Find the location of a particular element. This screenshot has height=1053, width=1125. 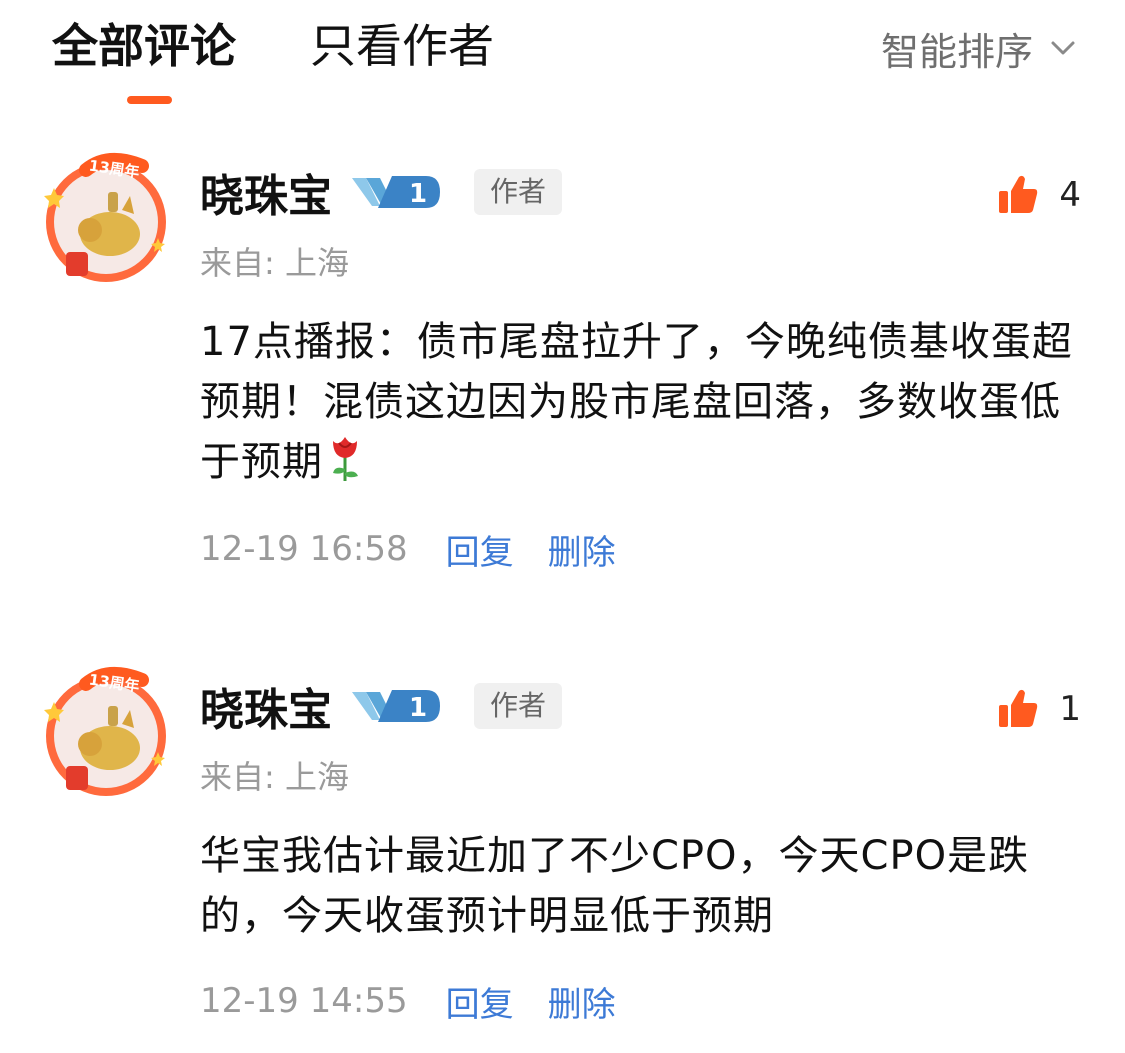

sort-dropdown: 智能排序 is located at coordinates (980, 48).